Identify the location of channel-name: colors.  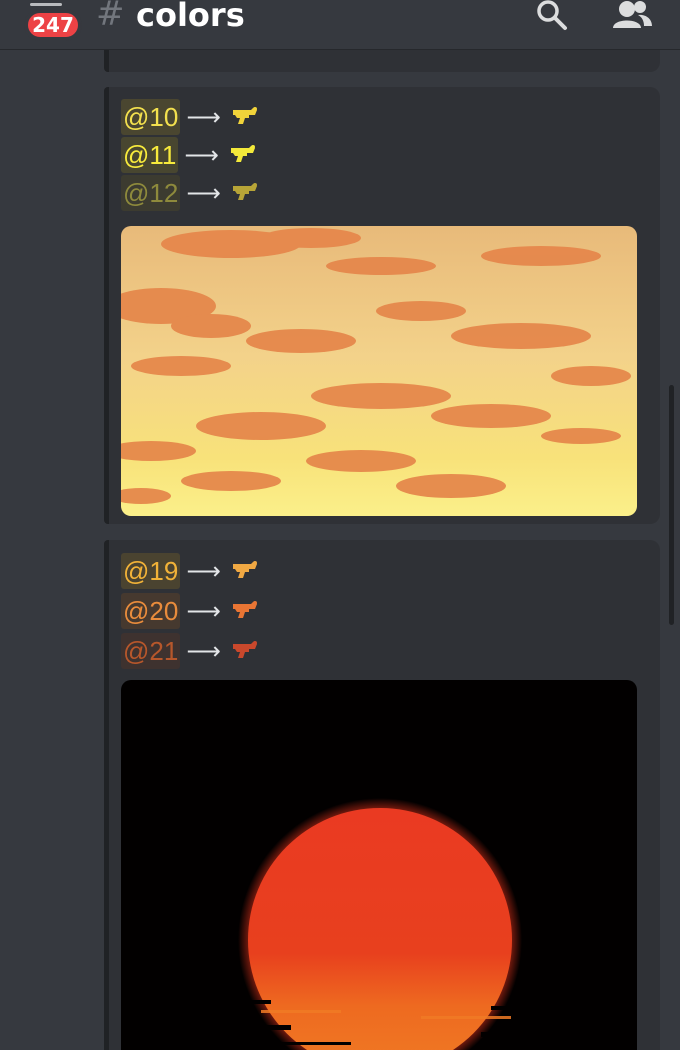
(190, 17).